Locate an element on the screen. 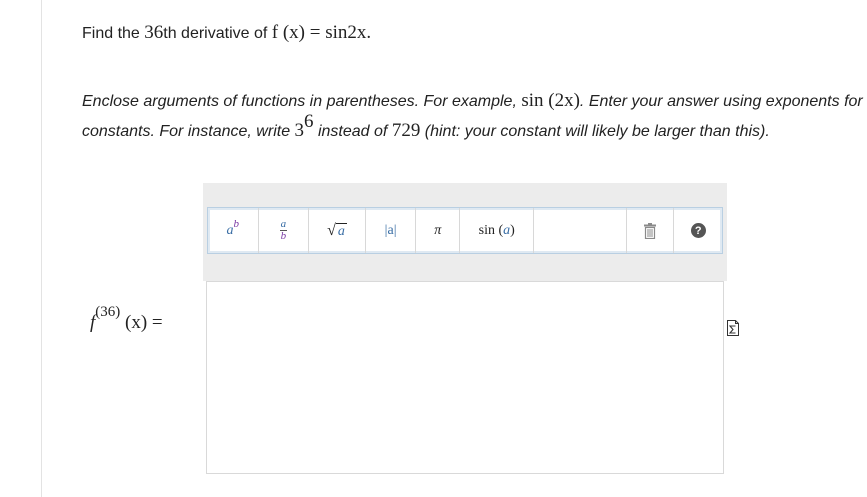  instructions-text-2: constants. For instance, write is located at coordinates (188, 131).